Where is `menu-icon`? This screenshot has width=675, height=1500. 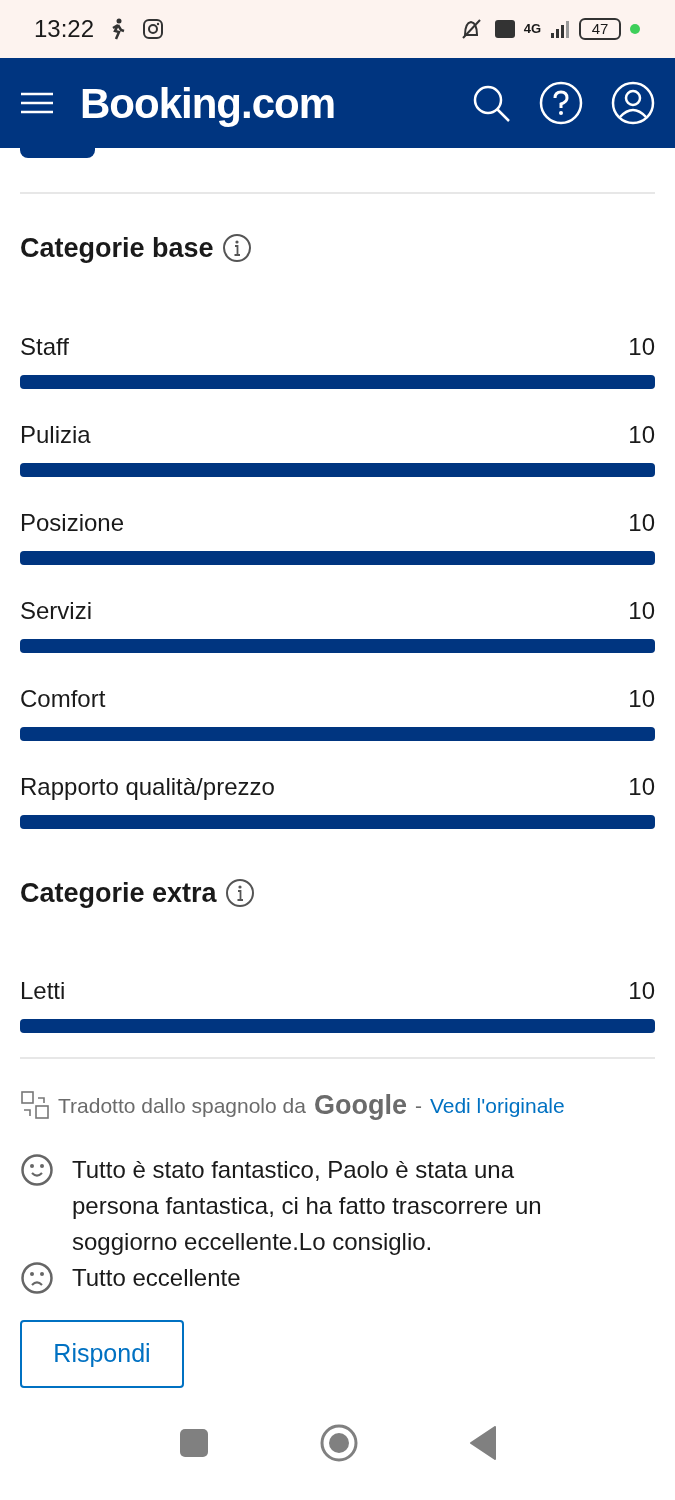
menu-icon is located at coordinates (37, 103).